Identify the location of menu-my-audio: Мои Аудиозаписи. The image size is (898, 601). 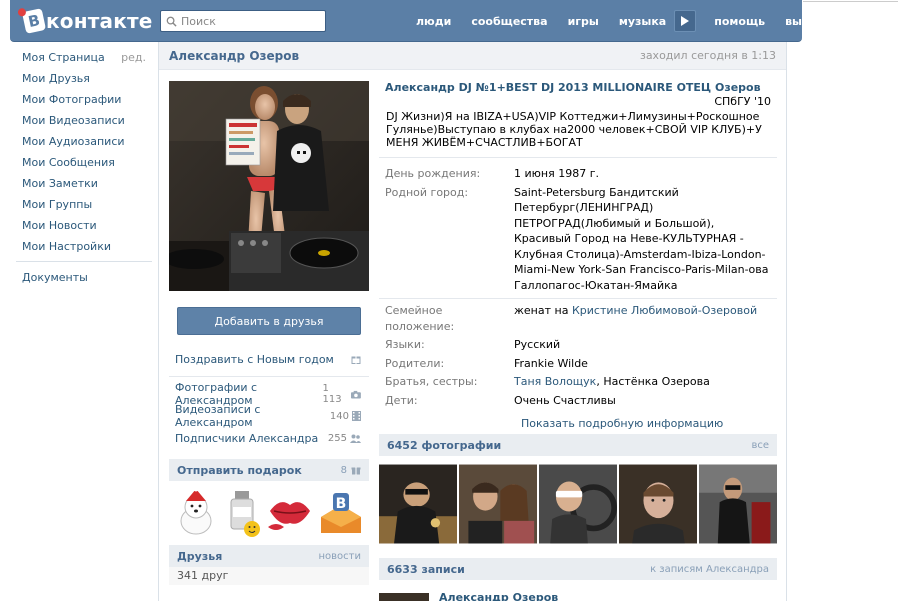
(81, 141).